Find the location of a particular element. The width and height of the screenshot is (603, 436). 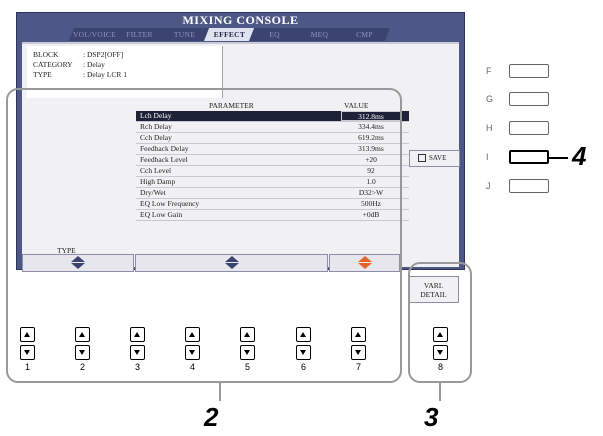

tab-effect: EFFECT is located at coordinates (229, 34).